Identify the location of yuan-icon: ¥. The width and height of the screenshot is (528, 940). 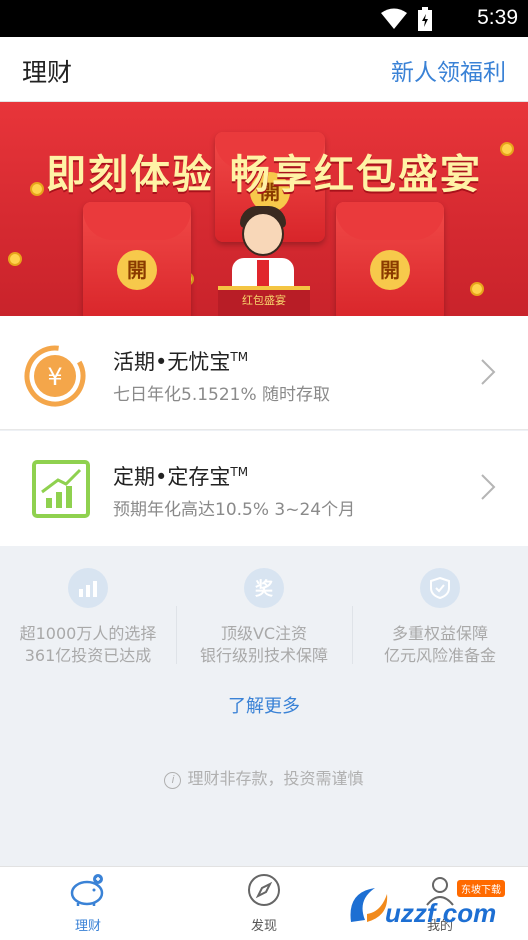
(55, 376).